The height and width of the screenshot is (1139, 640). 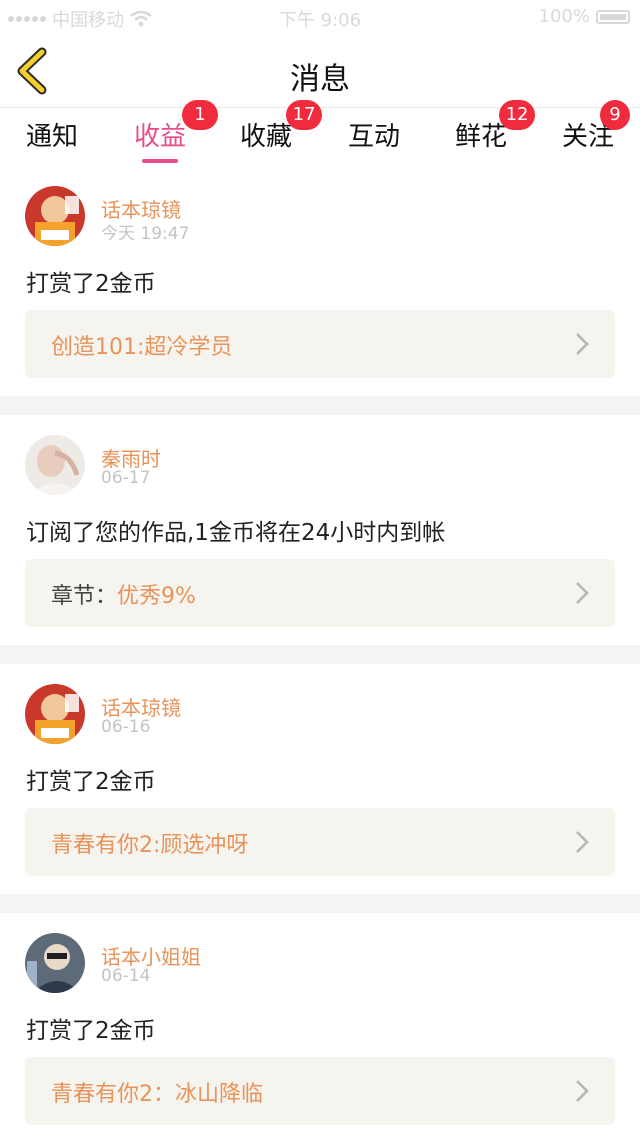 I want to click on work-link: 创造101:超冷学员, so click(x=320, y=344).